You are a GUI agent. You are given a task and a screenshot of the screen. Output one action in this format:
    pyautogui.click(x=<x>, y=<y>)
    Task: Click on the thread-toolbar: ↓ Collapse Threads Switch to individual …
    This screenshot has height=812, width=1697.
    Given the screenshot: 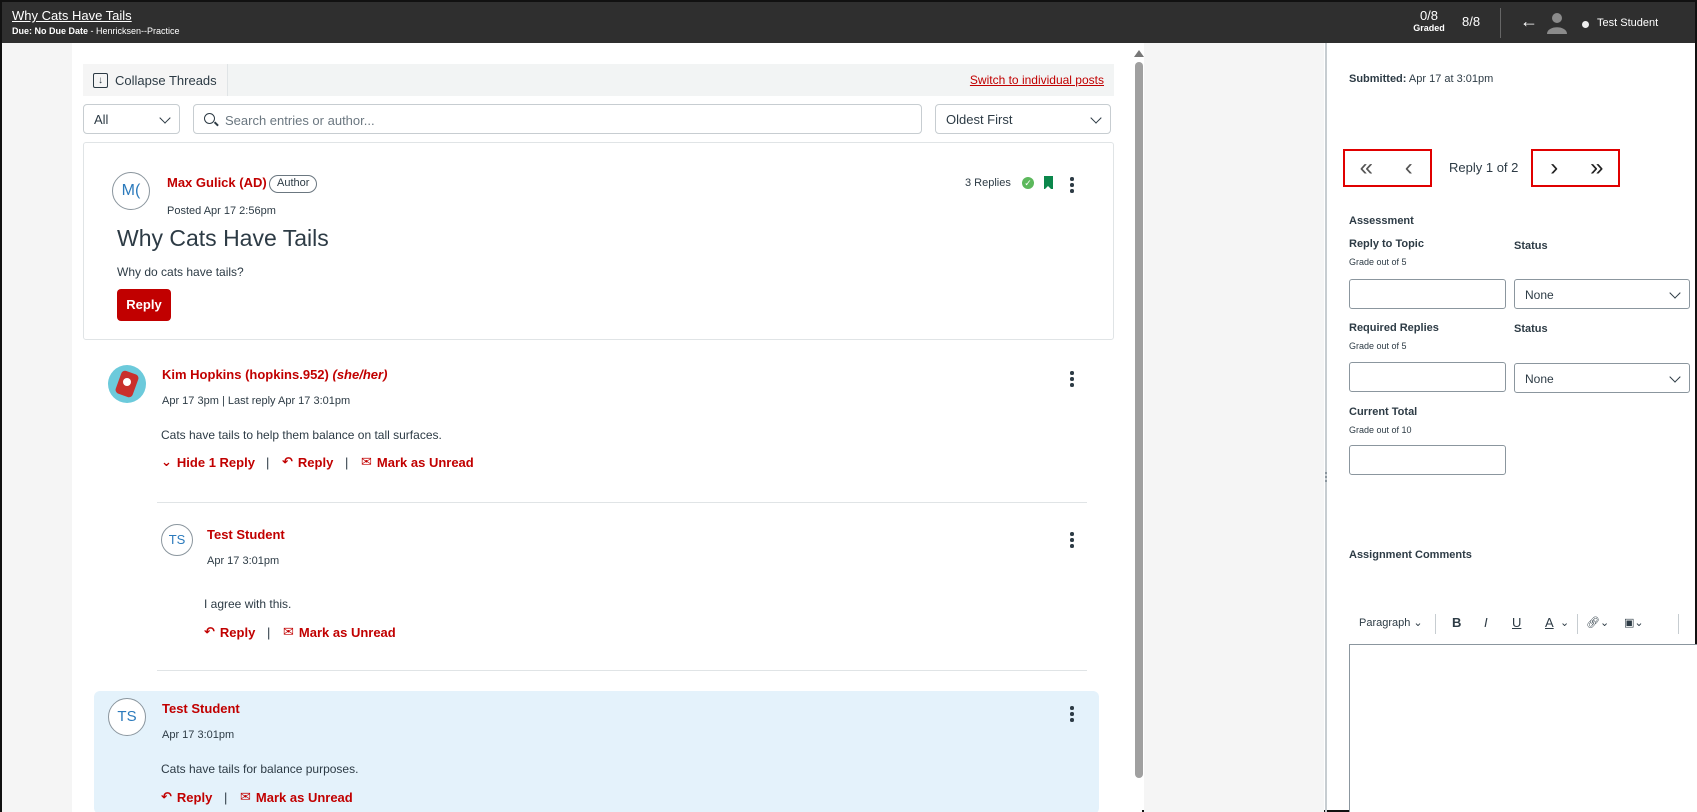 What is the action you would take?
    pyautogui.click(x=598, y=80)
    